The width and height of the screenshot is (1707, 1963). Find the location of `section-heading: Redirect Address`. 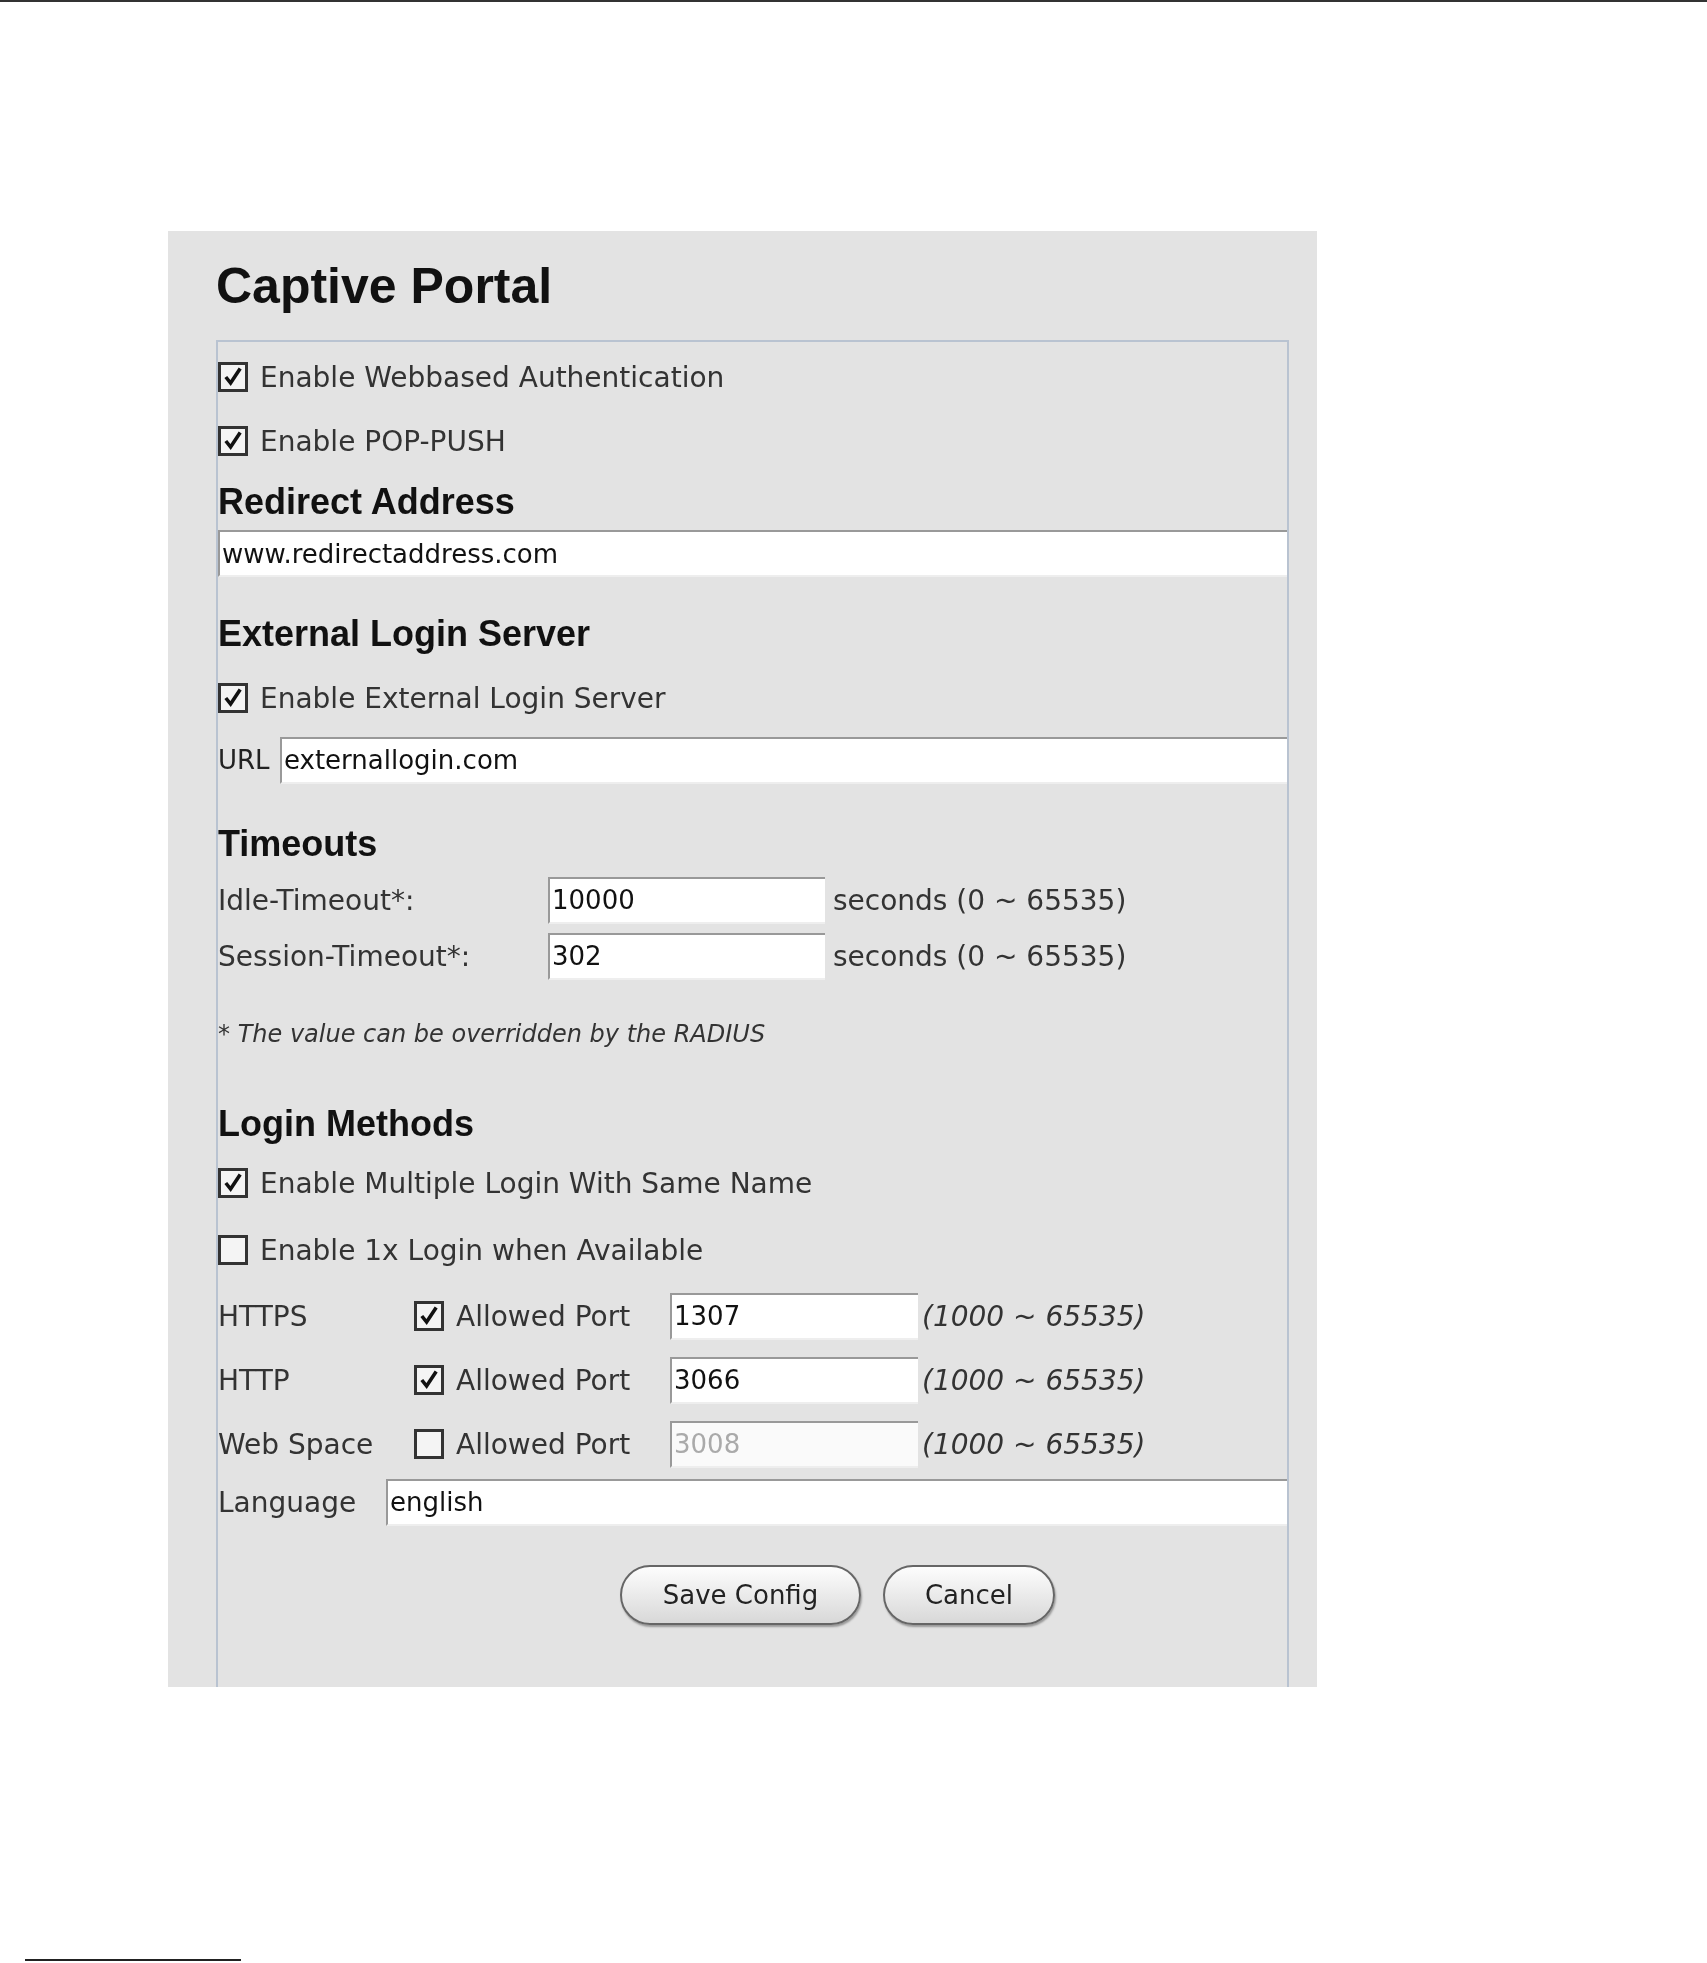

section-heading: Redirect Address is located at coordinates (367, 501).